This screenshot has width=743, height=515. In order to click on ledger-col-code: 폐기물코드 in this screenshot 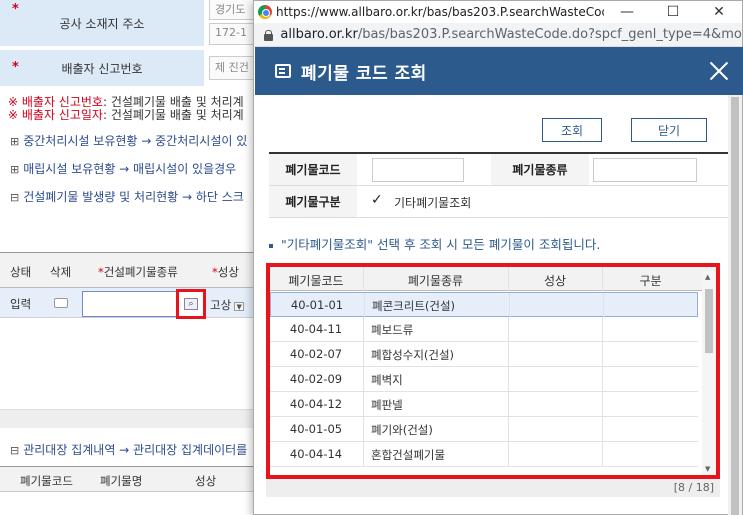, I will do `click(46, 481)`.